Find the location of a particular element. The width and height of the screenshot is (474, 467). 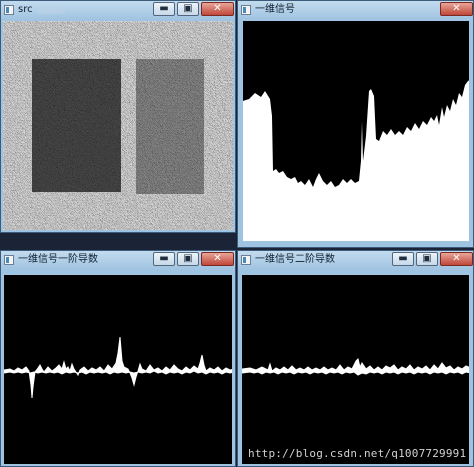

title-redaction is located at coordinates (51, 10).